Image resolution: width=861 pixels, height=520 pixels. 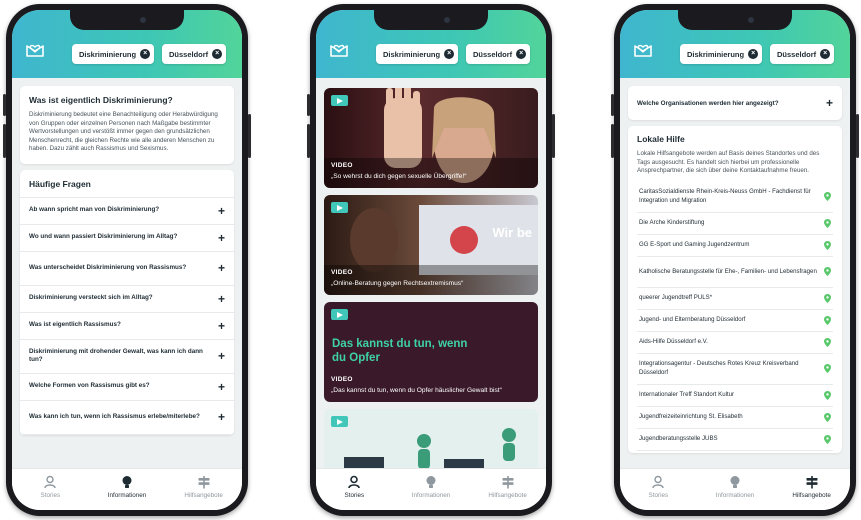 What do you see at coordinates (735, 396) in the screenshot?
I see `org-list-item: Internationaler Treff Standort Kultur` at bounding box center [735, 396].